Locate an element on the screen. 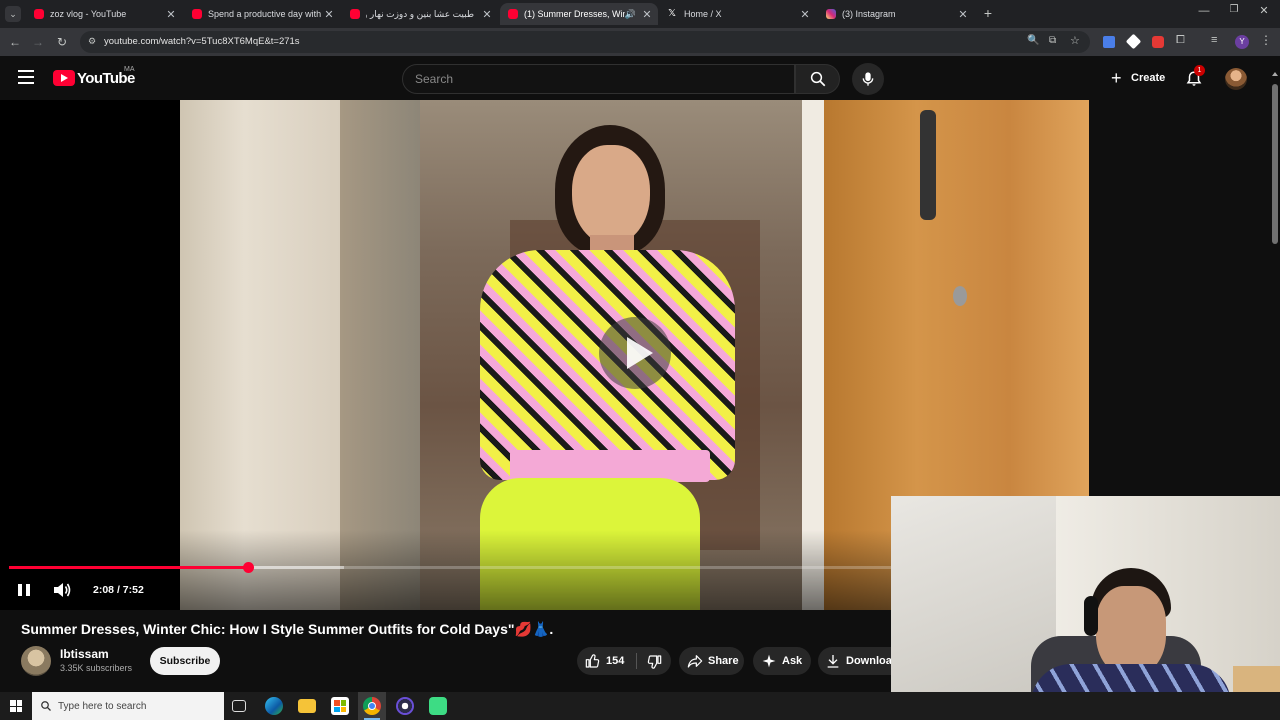 The width and height of the screenshot is (1280, 720). browser-tab: Spend a productive day with m ✕ is located at coordinates (262, 14).